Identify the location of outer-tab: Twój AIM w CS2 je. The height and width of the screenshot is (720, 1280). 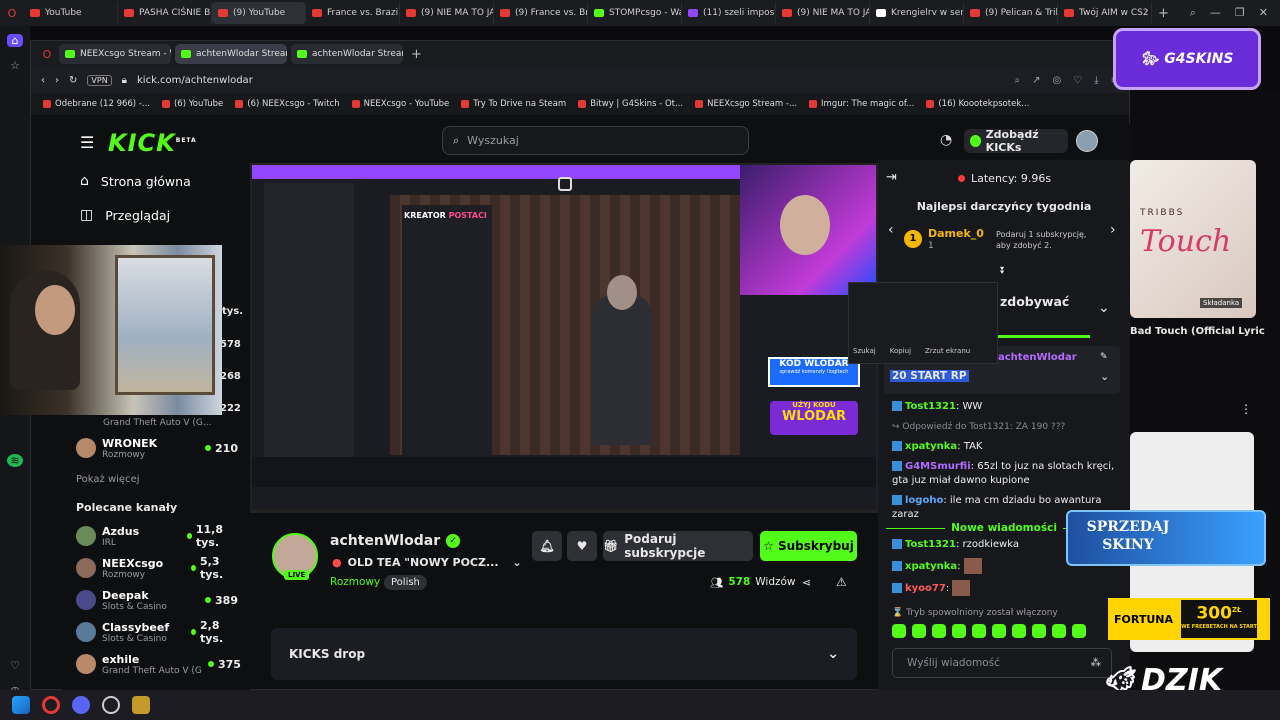
(1105, 13).